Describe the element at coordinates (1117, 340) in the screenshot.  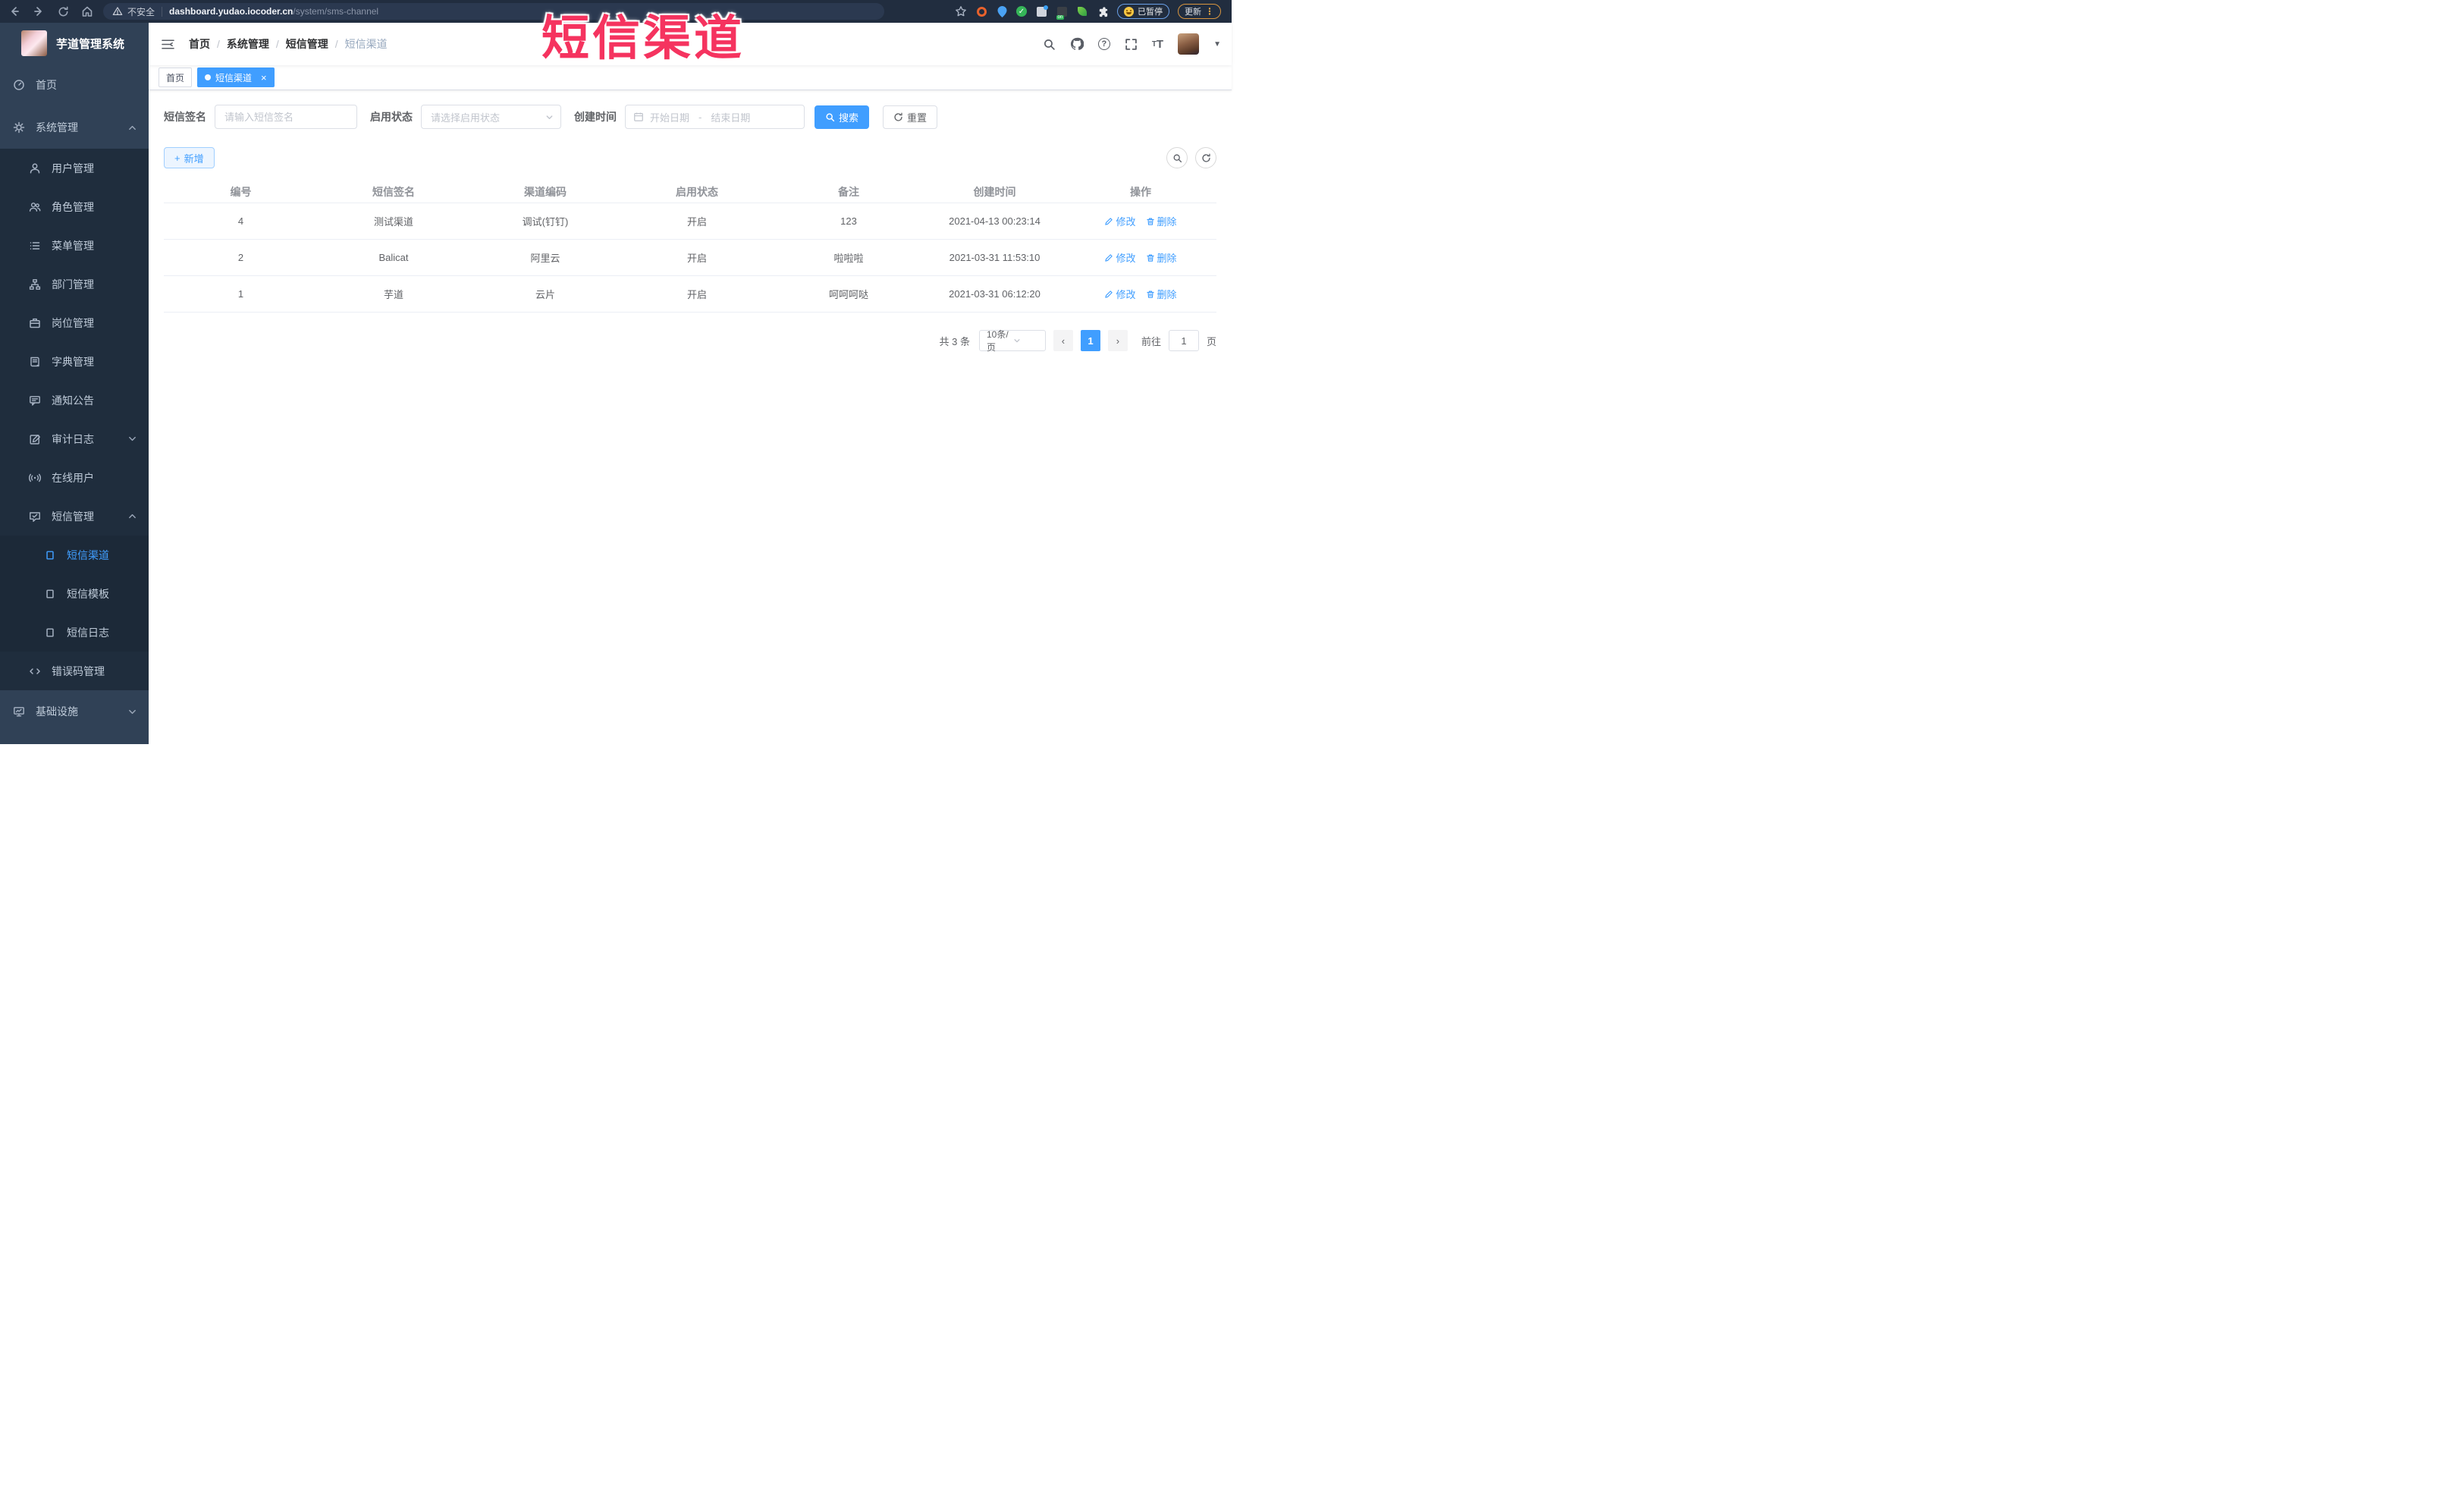
I see `next-page-button: ›` at that location.